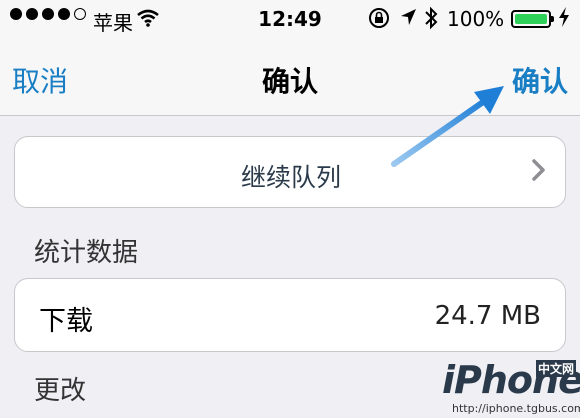  Describe the element at coordinates (290, 177) in the screenshot. I see `continue-queue-label: 继续队列` at that location.